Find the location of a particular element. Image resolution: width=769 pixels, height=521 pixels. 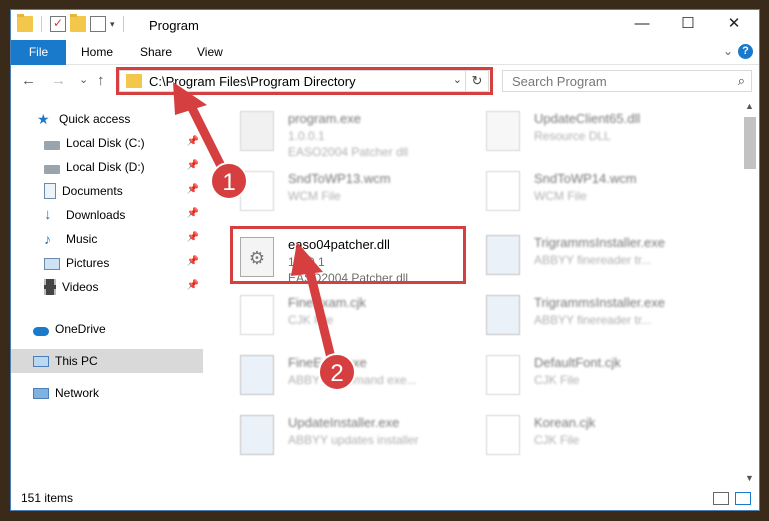

scroll-up-icon: ▲ is located at coordinates (749, 106).